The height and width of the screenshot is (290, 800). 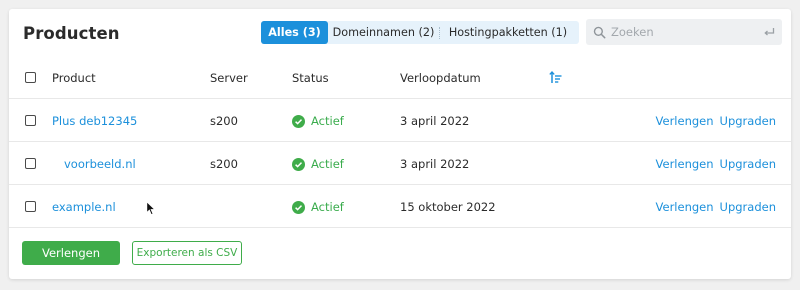 What do you see at coordinates (71, 33) in the screenshot?
I see `page-title: Producten` at bounding box center [71, 33].